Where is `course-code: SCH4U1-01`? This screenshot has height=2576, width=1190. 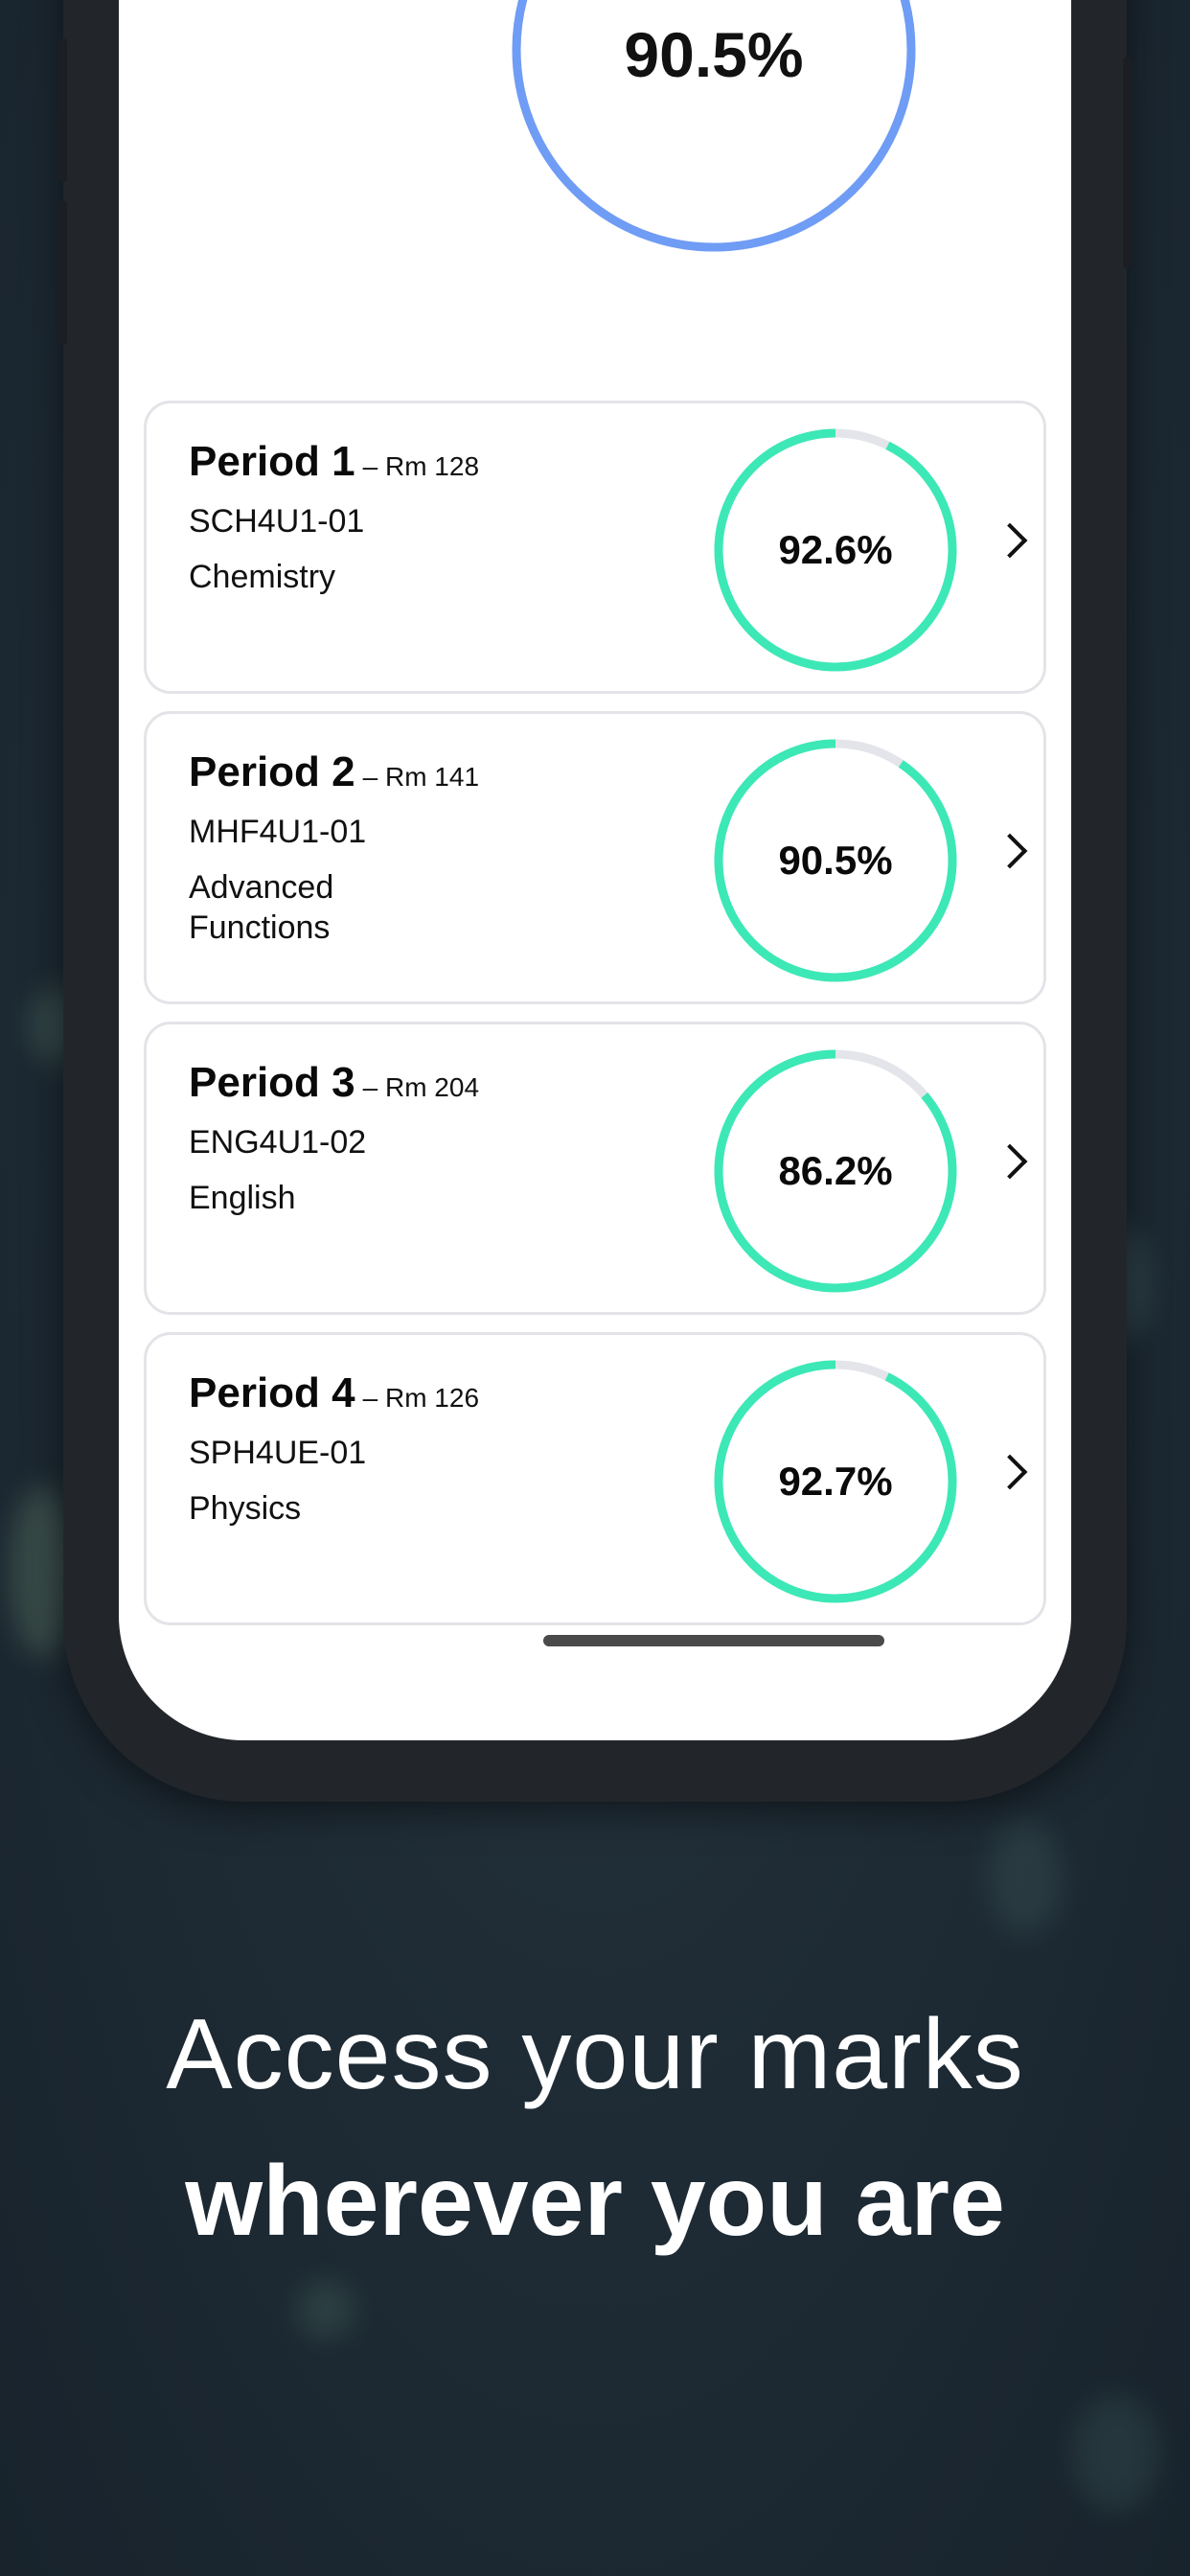 course-code: SCH4U1-01 is located at coordinates (277, 521).